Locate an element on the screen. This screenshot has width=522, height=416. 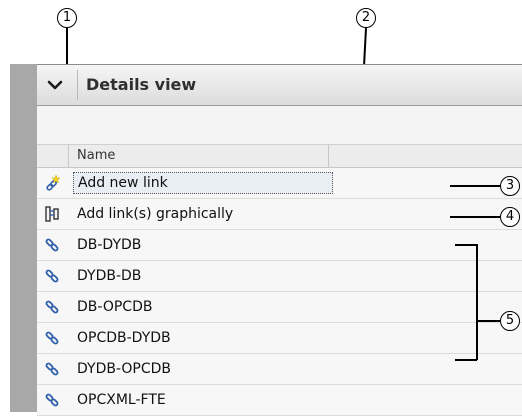
list-item-label: DYDB-OPCDB is located at coordinates (124, 369).